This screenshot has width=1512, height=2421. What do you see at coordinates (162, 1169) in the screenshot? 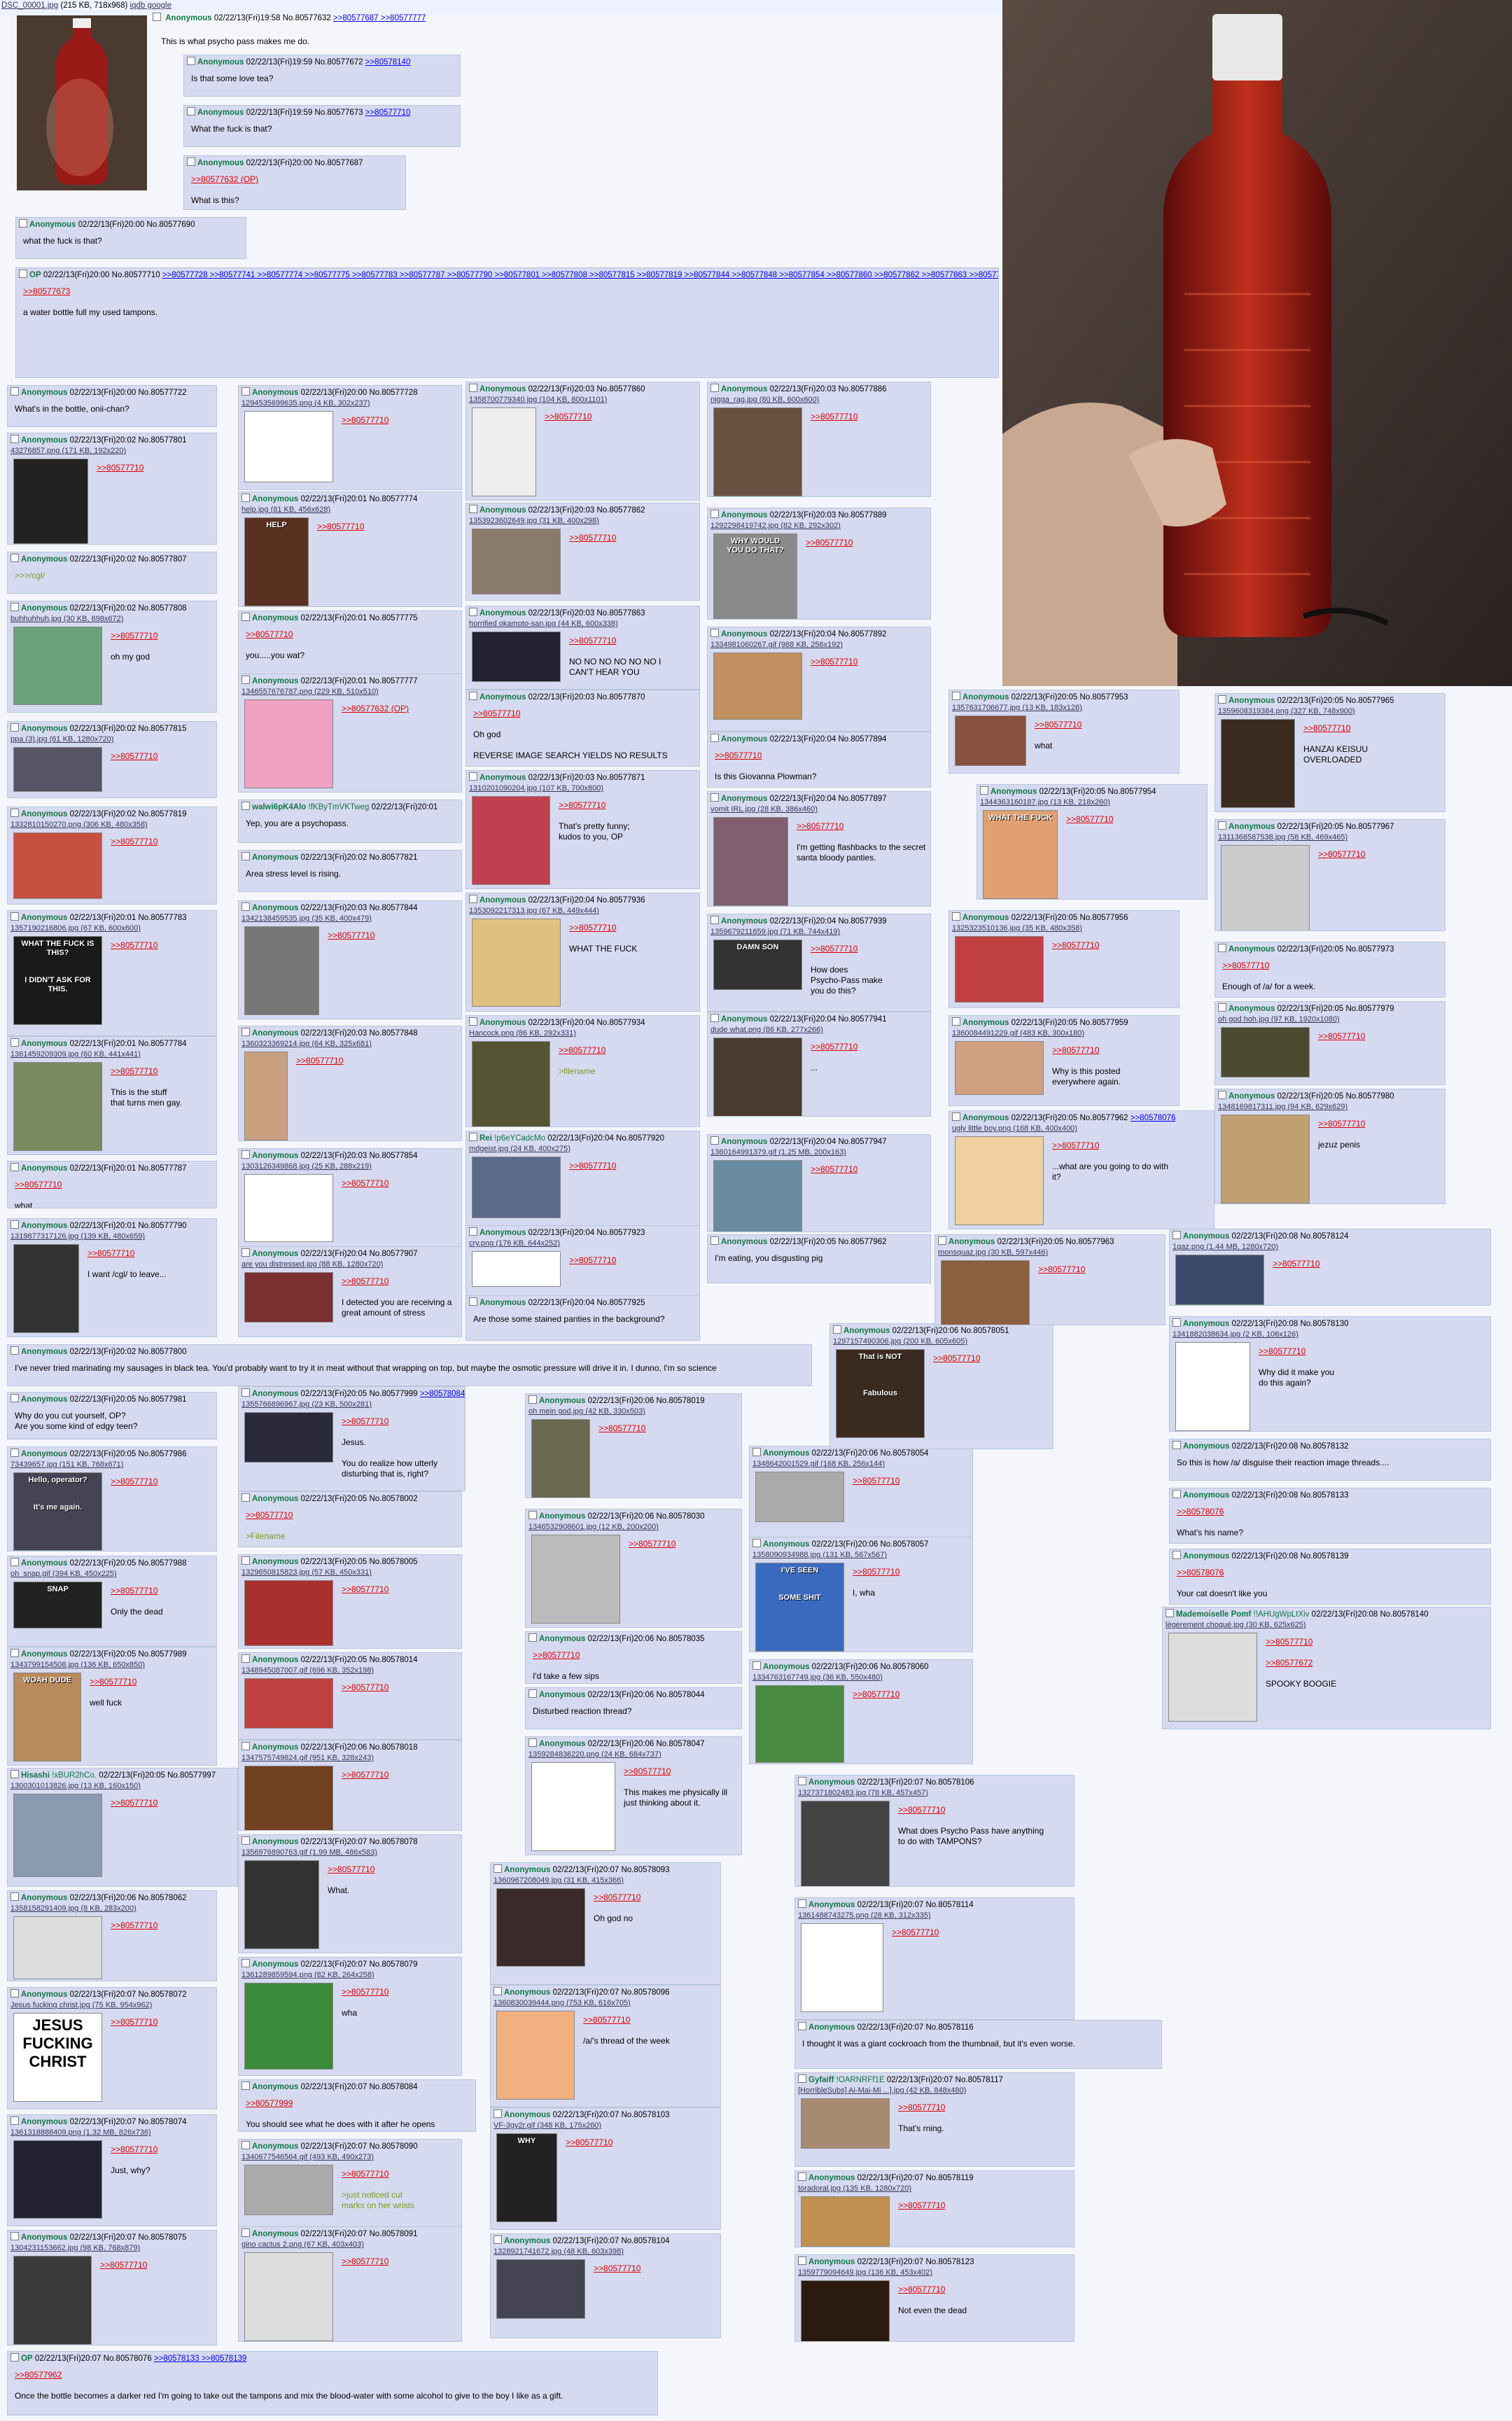
I see `post-number: No.80577787` at bounding box center [162, 1169].